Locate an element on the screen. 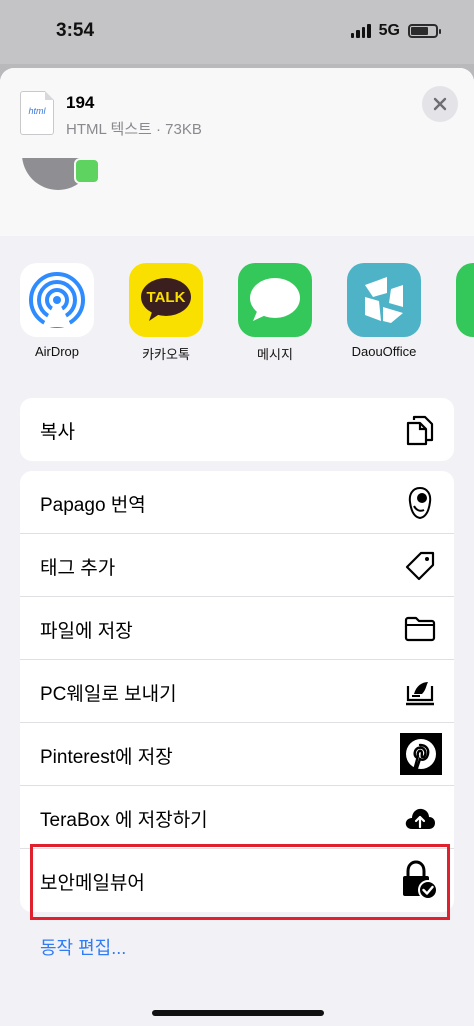 This screenshot has height=1026, width=474. cellular-signal-icon is located at coordinates (360, 31).